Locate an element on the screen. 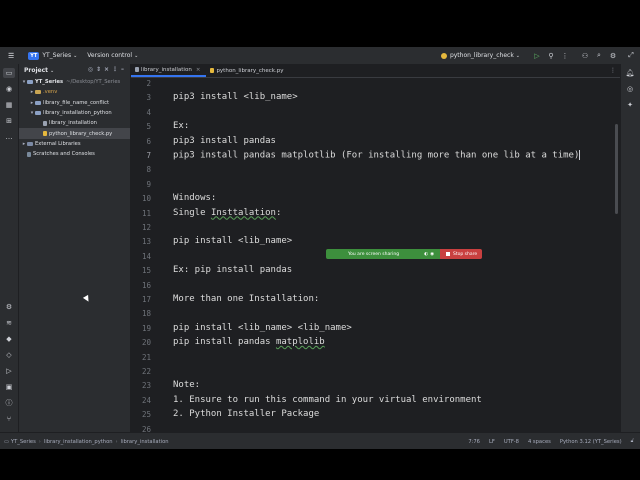 This screenshot has width=640, height=480. spelling-warning: Insttalation is located at coordinates (243, 213).